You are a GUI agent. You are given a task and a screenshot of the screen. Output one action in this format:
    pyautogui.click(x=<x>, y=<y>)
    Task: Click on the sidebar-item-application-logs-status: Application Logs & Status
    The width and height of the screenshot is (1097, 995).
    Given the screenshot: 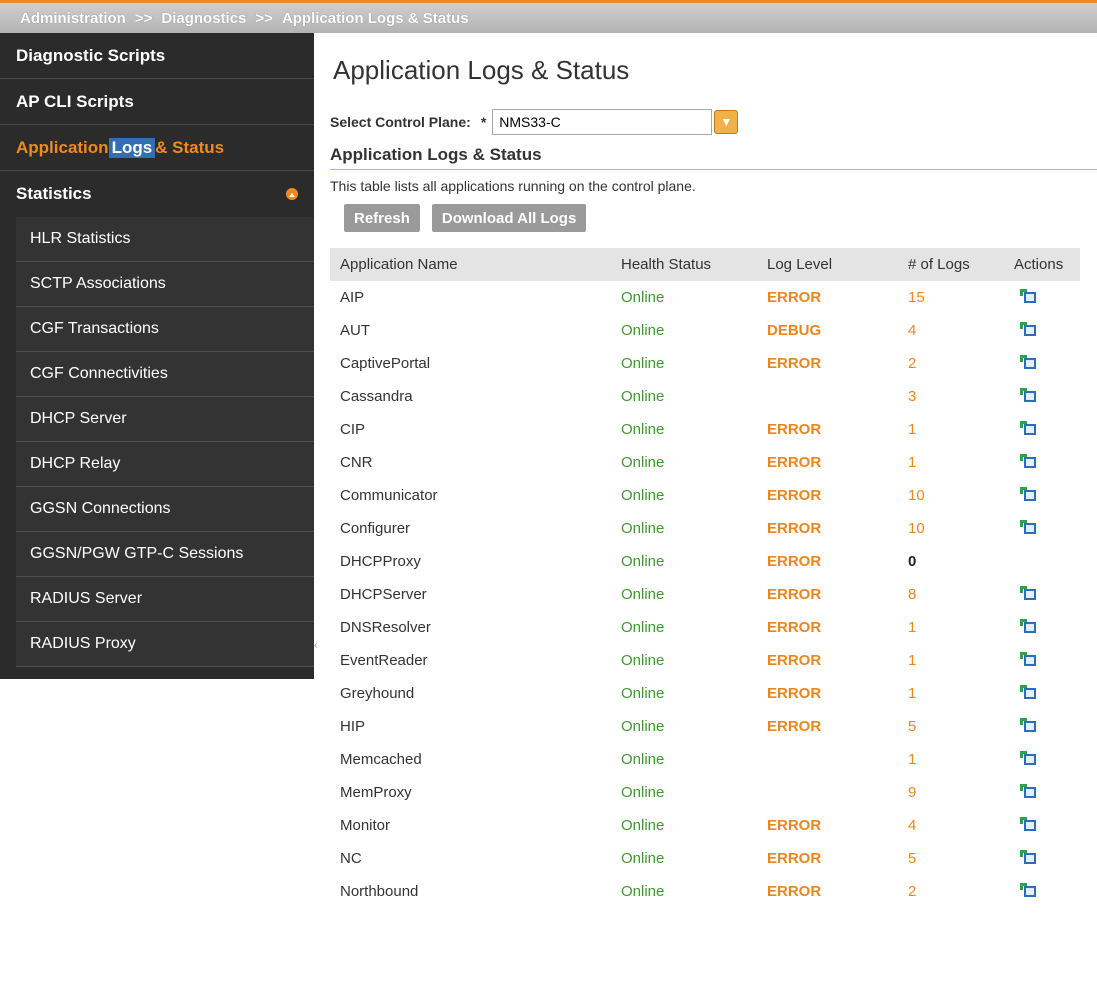 What is the action you would take?
    pyautogui.click(x=157, y=148)
    